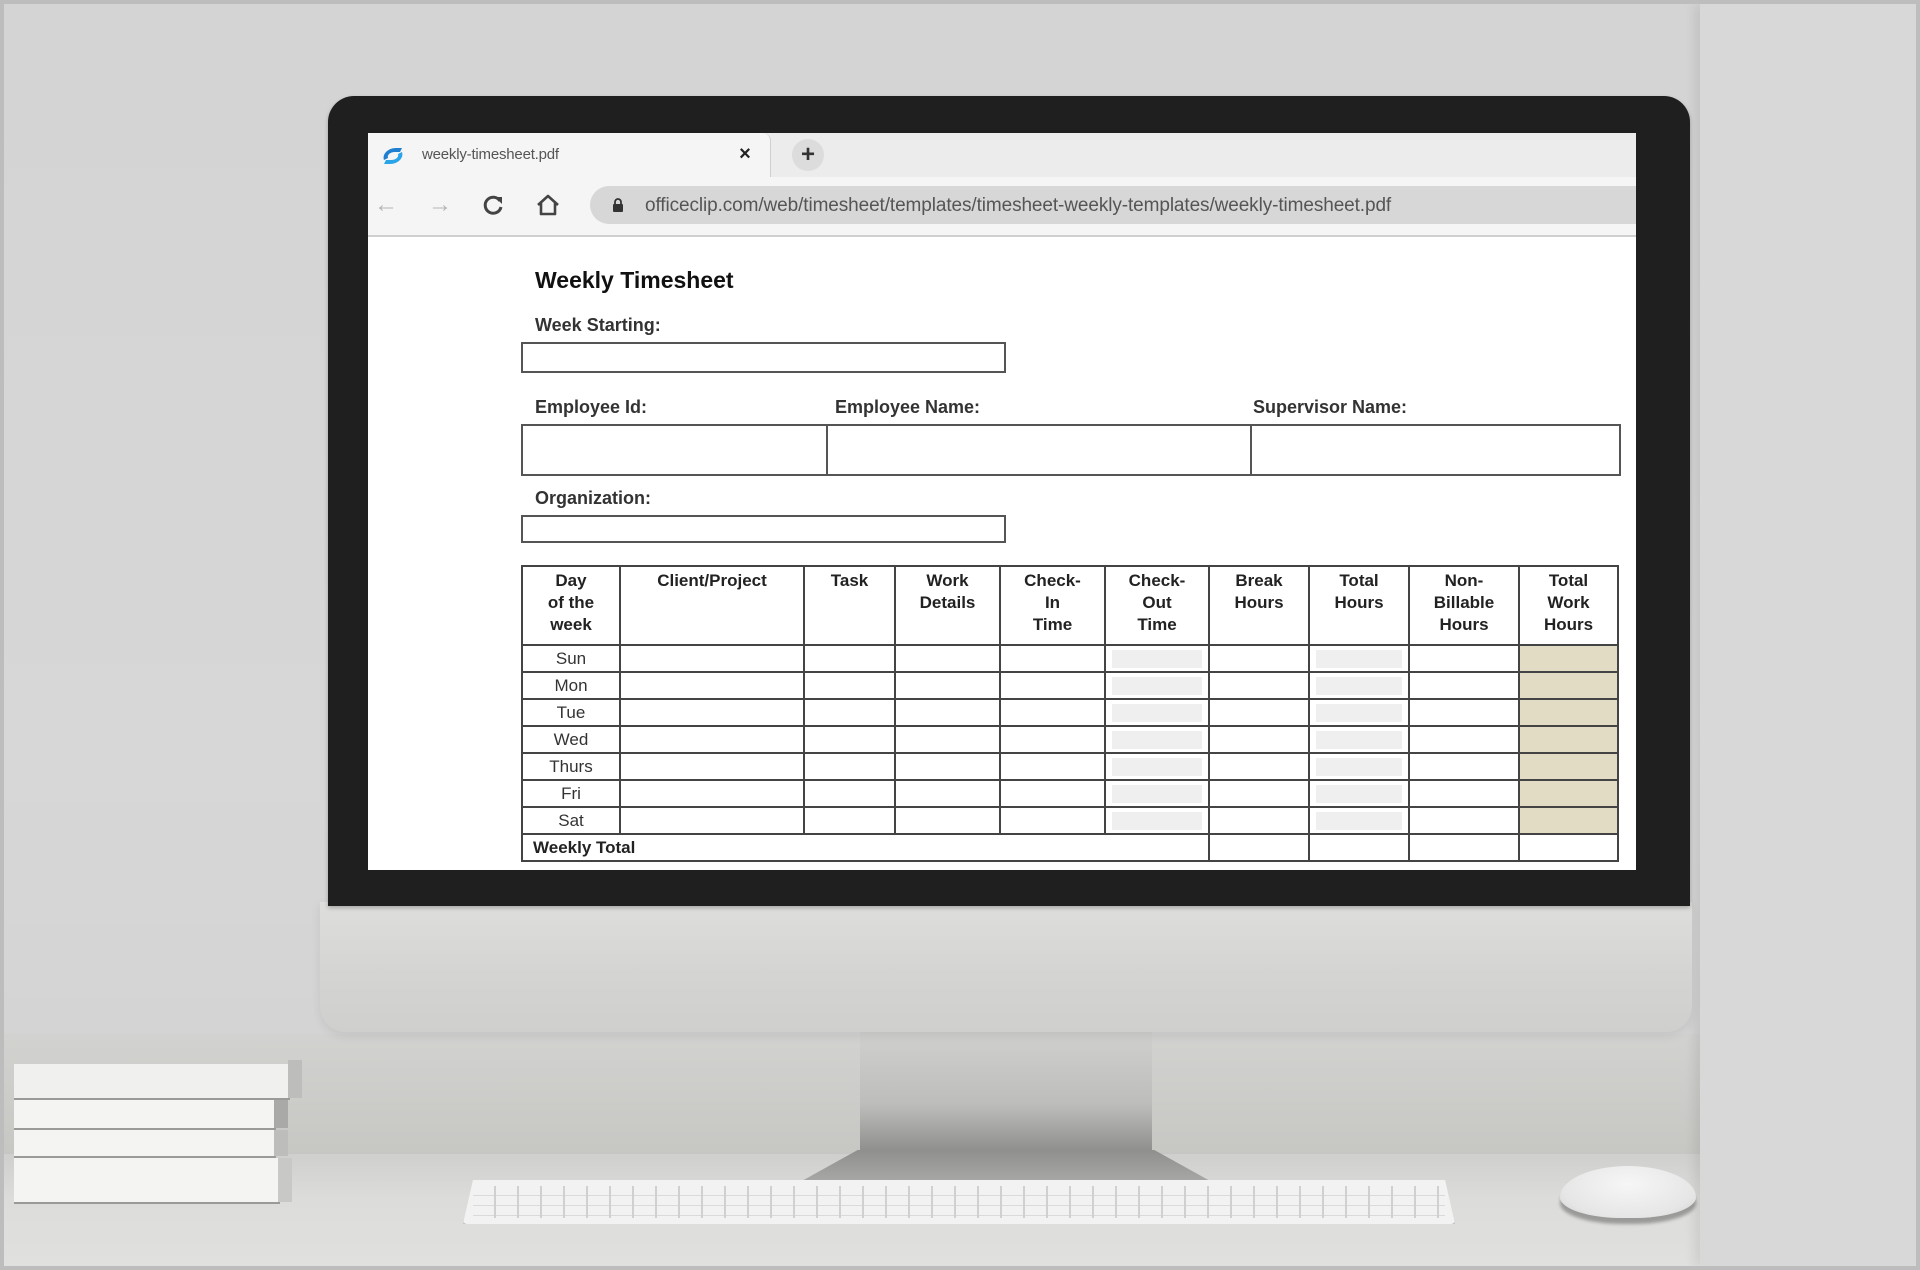 Image resolution: width=1920 pixels, height=1270 pixels. Describe the element at coordinates (908, 407) in the screenshot. I see `employee-name-label: Employee Name:` at that location.